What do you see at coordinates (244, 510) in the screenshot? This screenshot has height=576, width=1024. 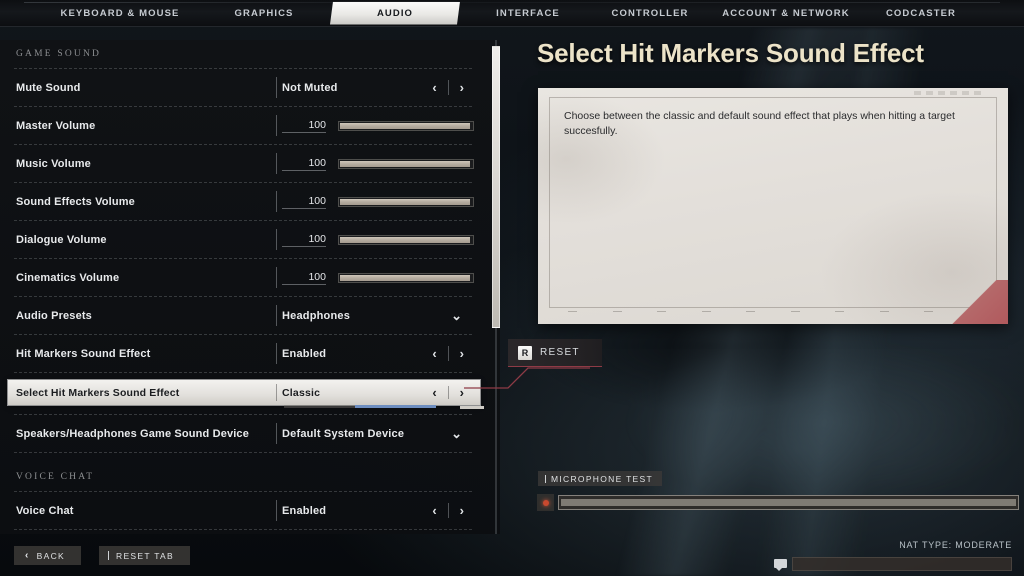 I see `setting-row-voice-chat: Voice Chat Enabled ‹ ›` at bounding box center [244, 510].